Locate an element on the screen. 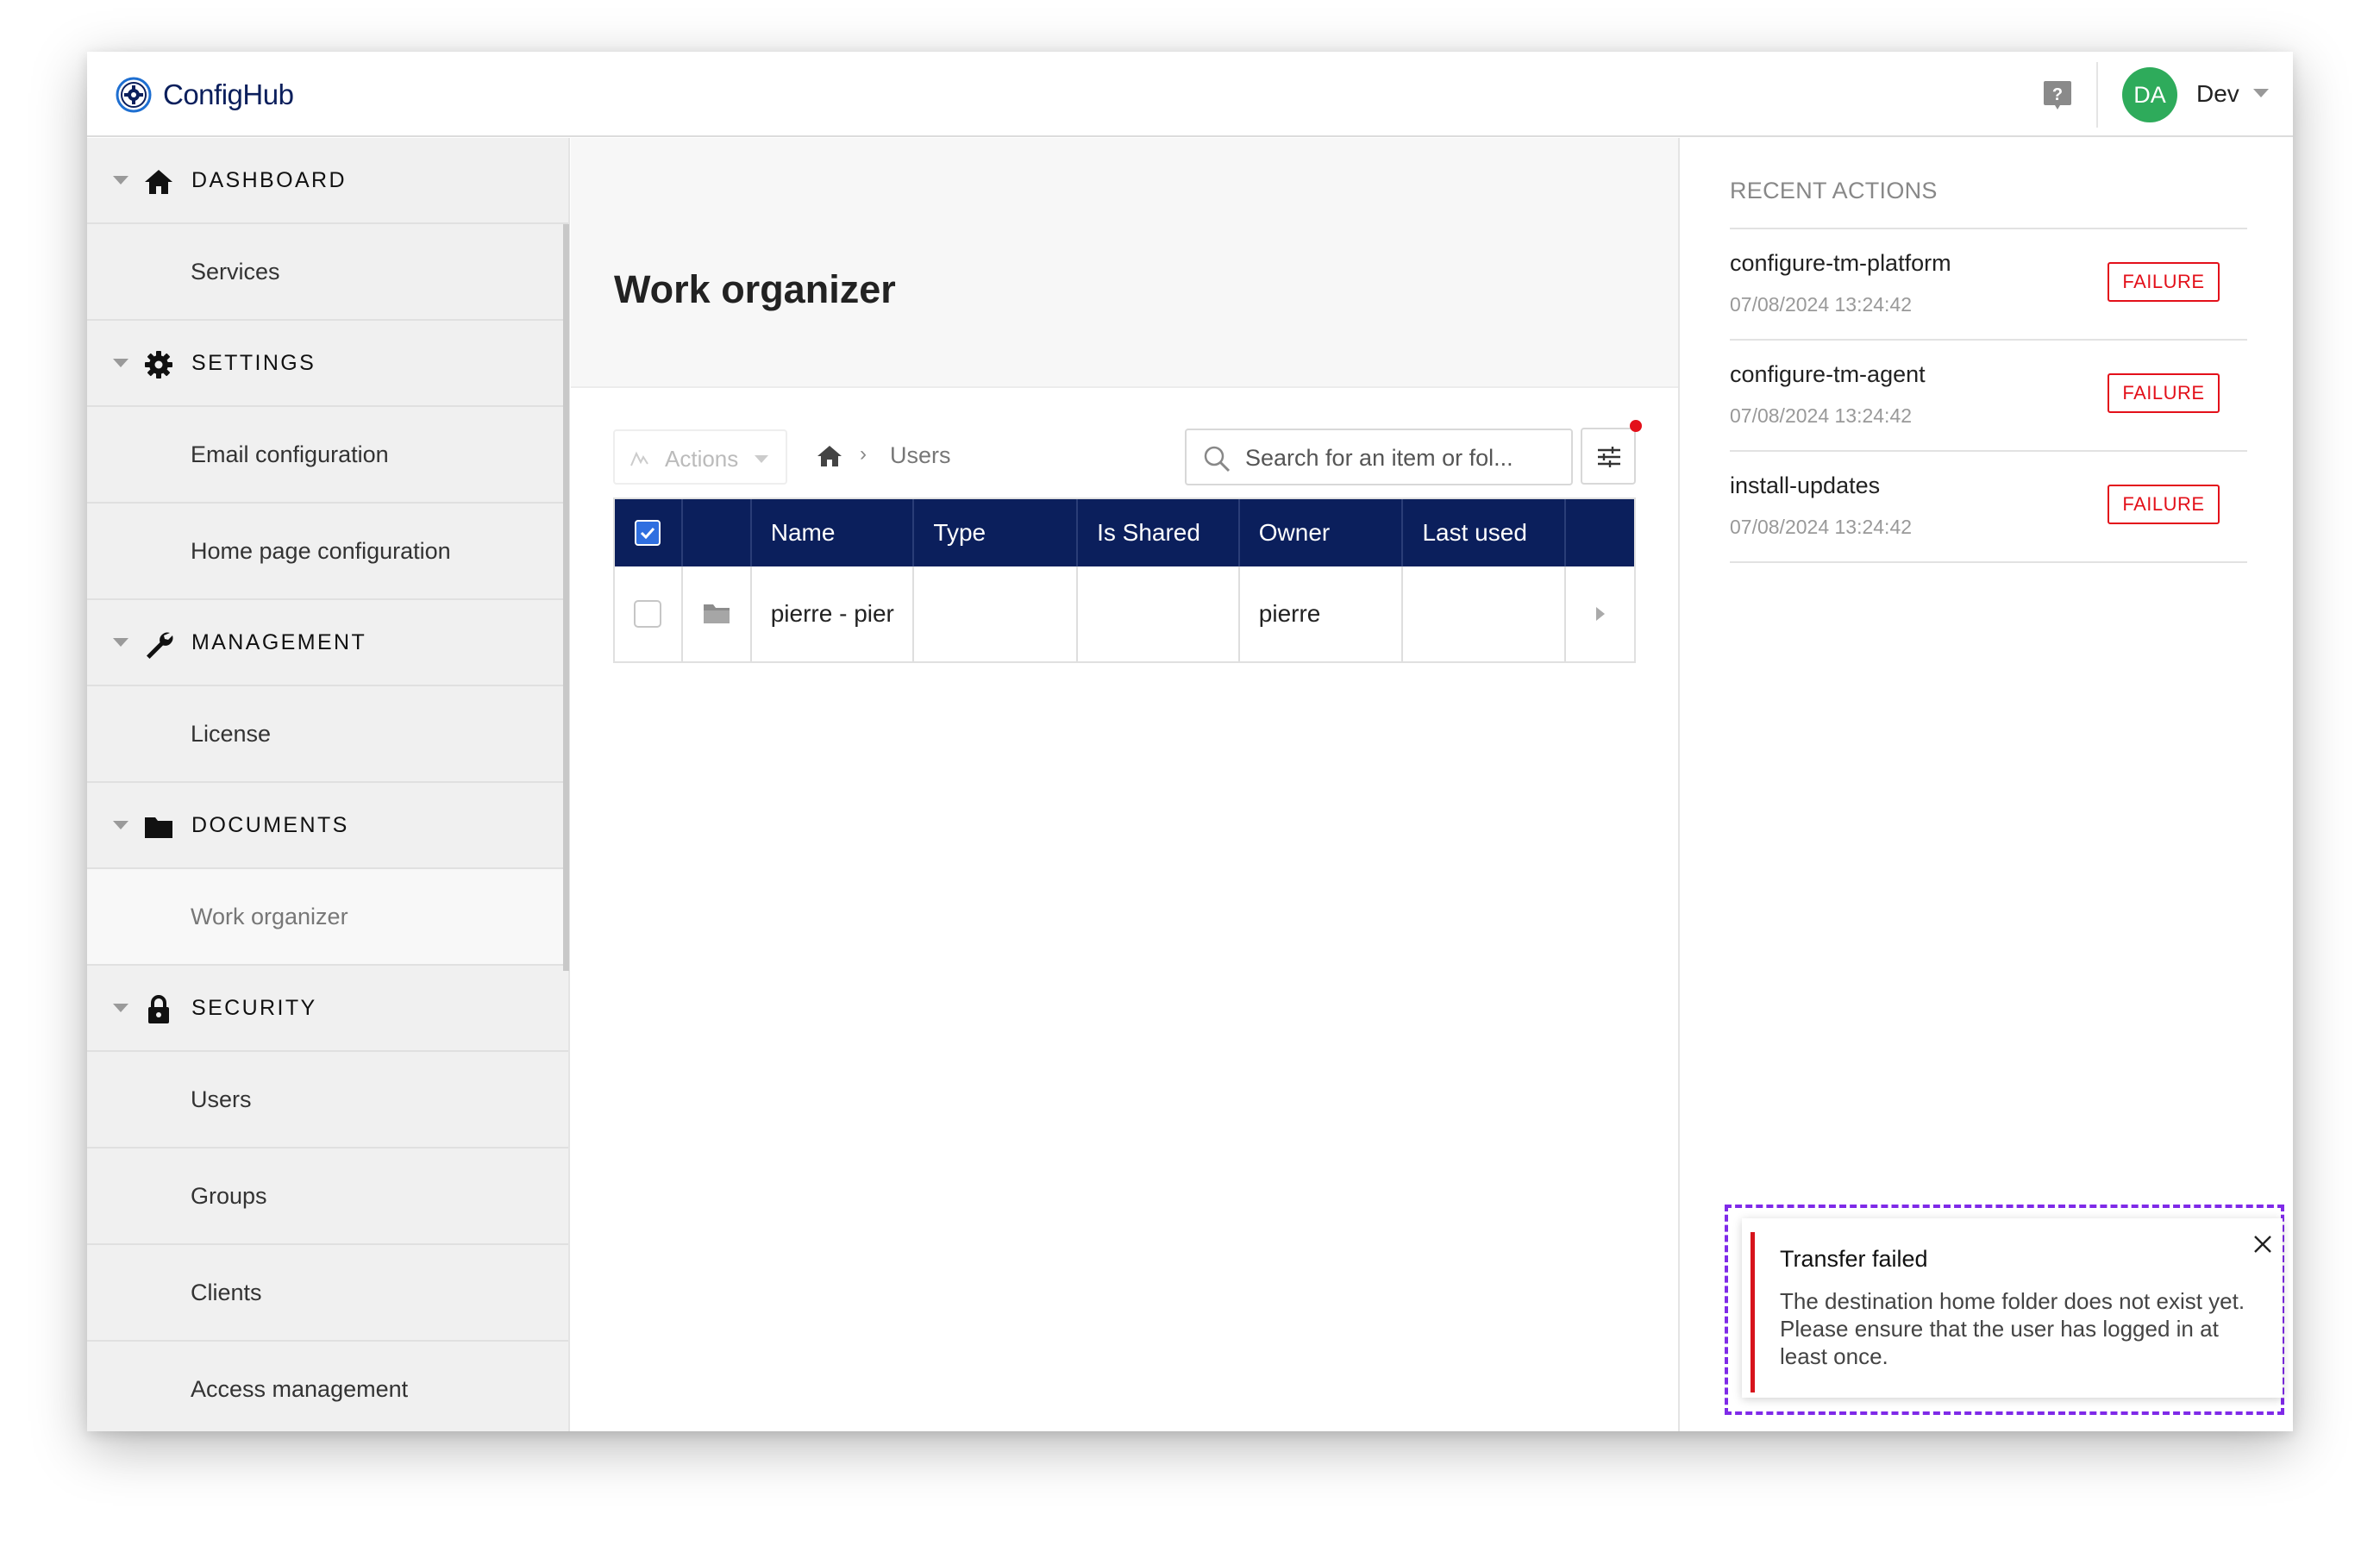 This screenshot has height=1552, width=2380. sidebar-item-label: License is located at coordinates (232, 734).